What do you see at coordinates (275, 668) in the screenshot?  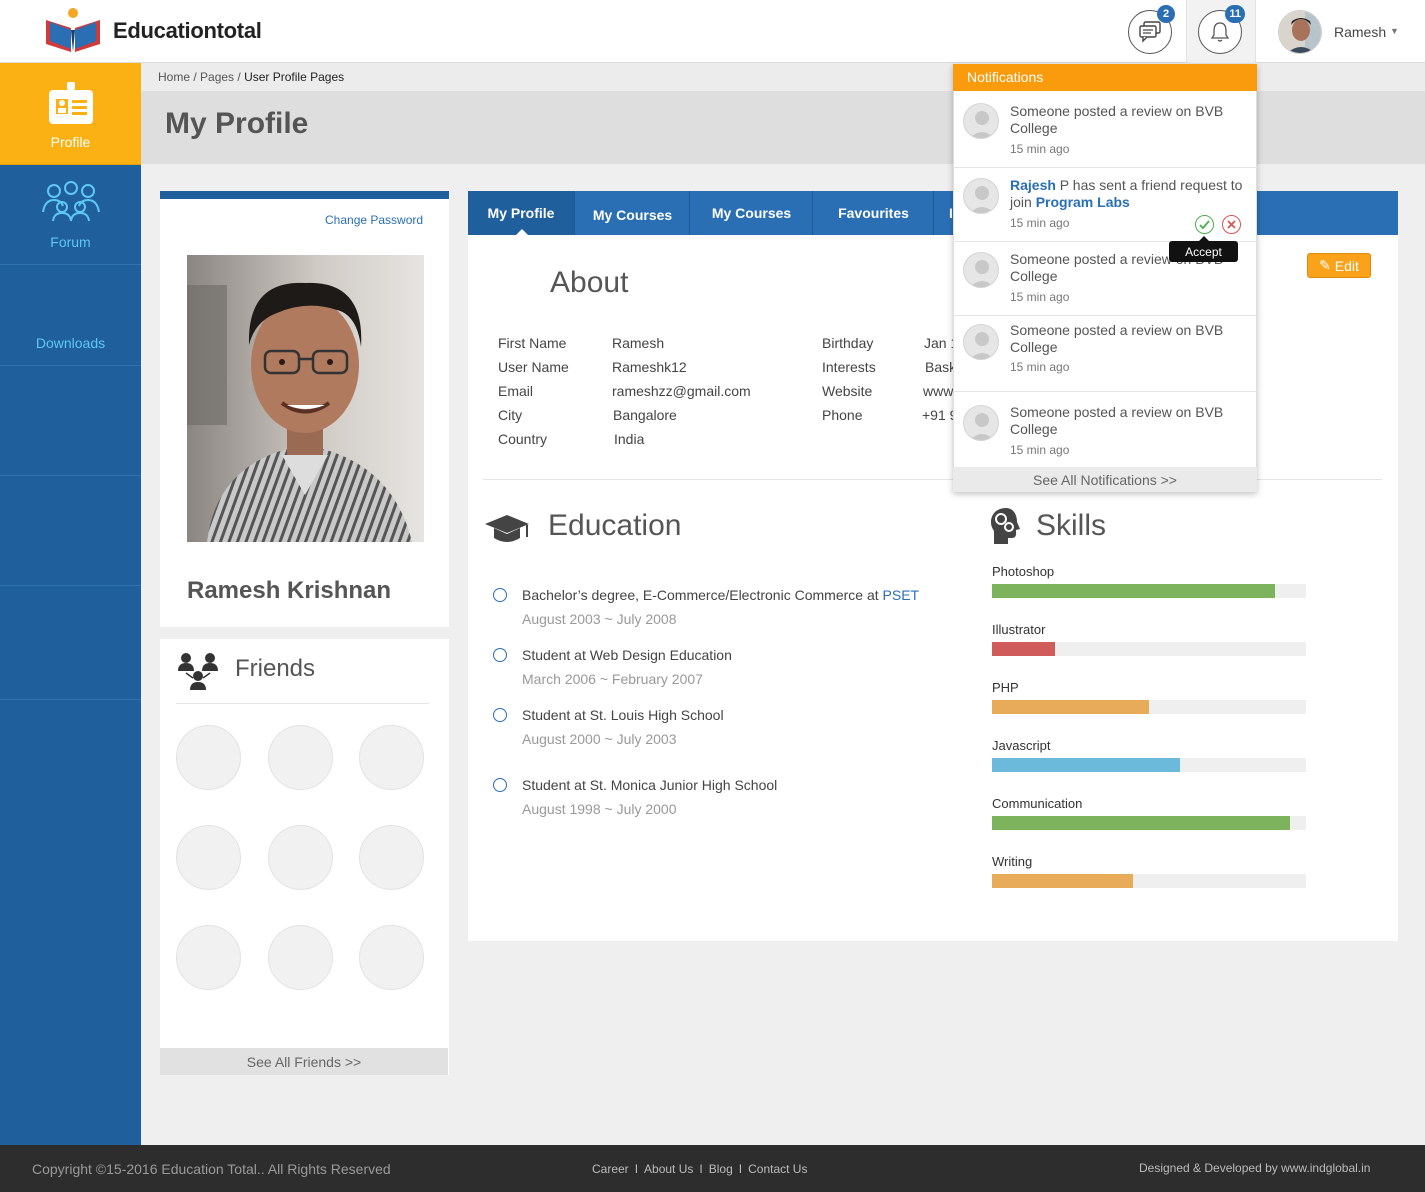 I see `friends-title: Friends` at bounding box center [275, 668].